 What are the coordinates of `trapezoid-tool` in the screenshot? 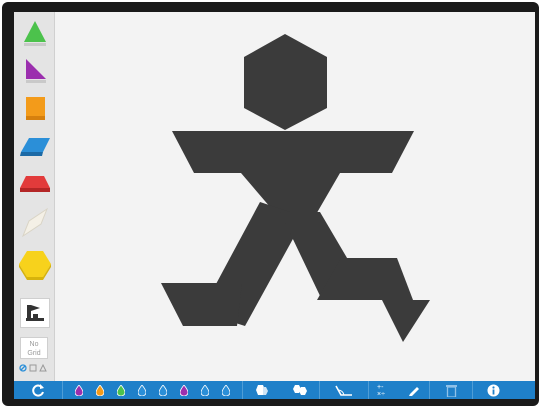 It's located at (34, 185).